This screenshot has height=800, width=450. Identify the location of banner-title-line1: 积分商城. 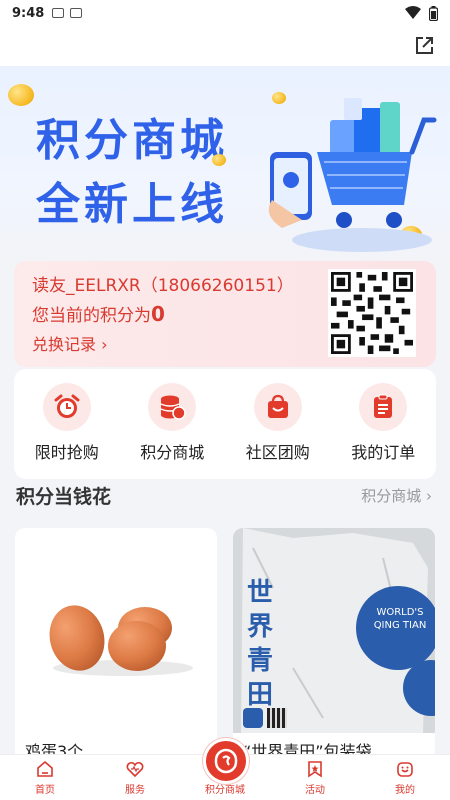
(132, 140).